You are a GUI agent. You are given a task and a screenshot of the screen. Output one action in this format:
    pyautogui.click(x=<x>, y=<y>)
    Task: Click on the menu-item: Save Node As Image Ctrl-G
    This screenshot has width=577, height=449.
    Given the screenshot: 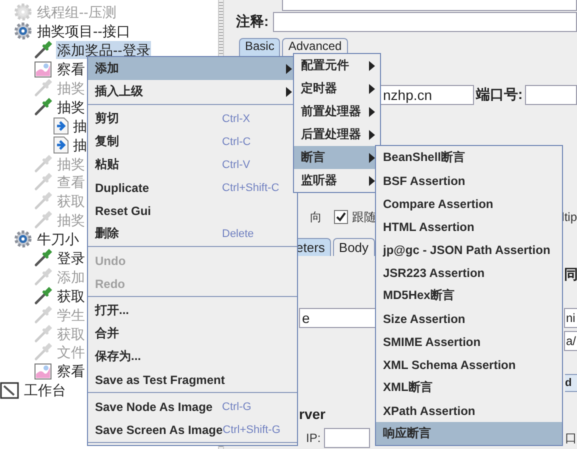 What is the action you would take?
    pyautogui.click(x=192, y=406)
    